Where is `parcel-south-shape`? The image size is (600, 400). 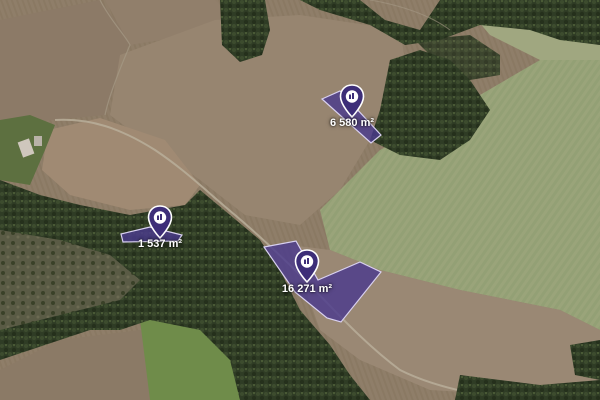 parcel-south-shape is located at coordinates (322, 281).